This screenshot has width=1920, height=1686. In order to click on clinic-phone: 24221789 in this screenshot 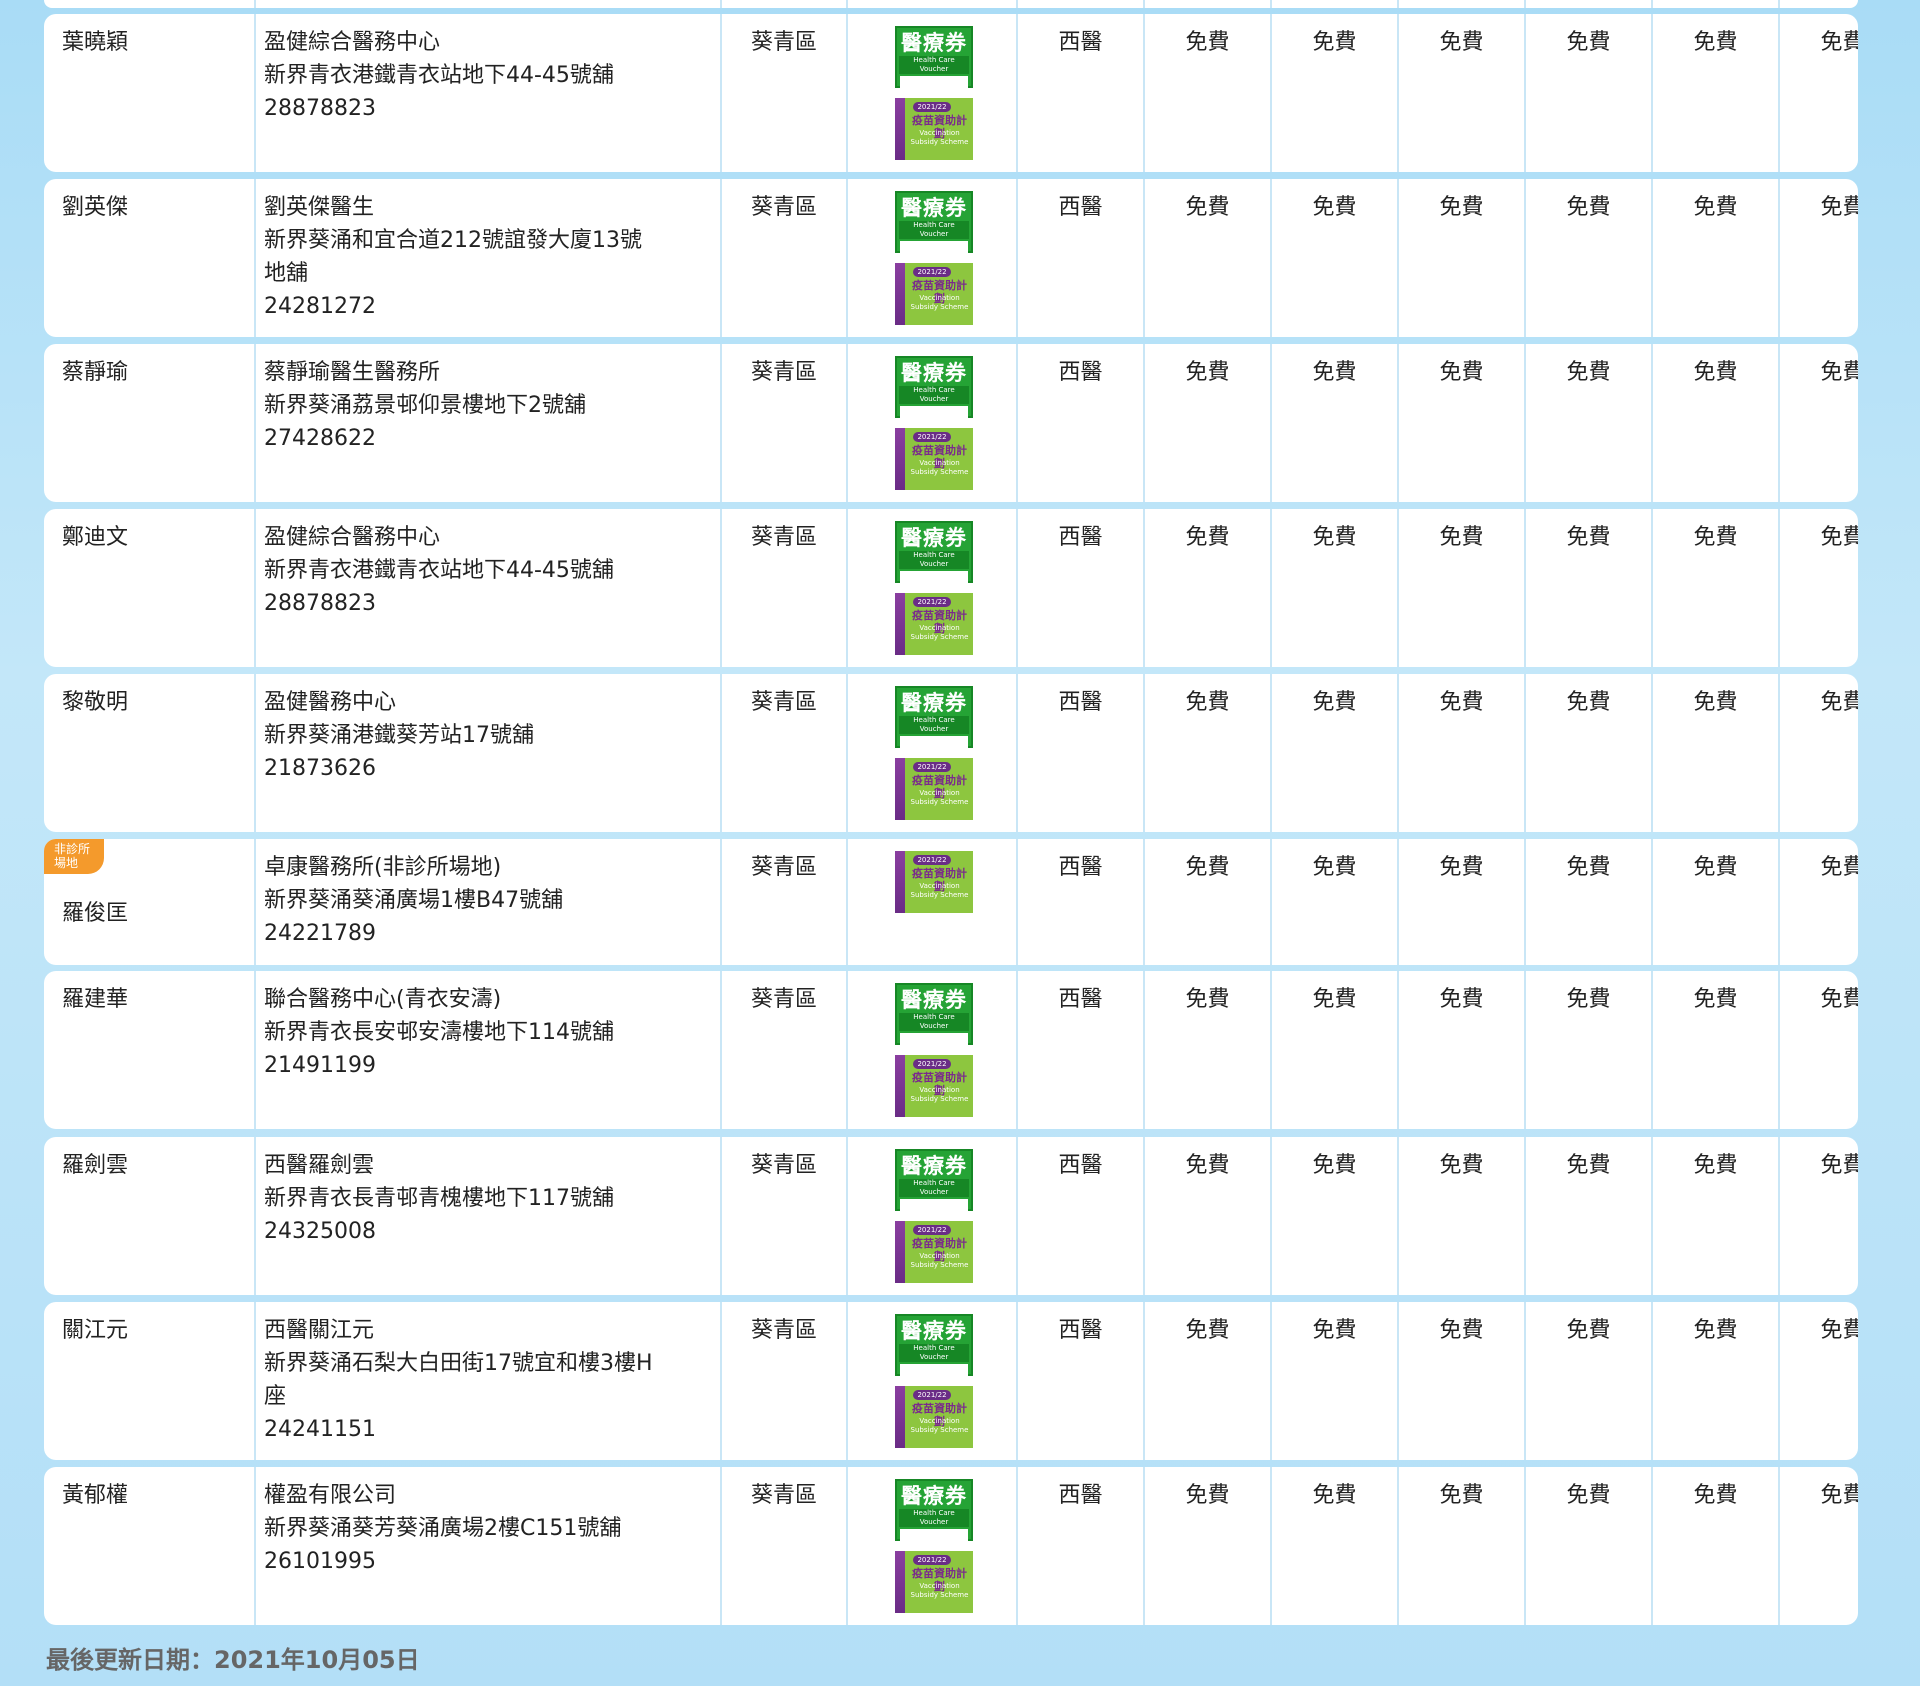, I will do `click(320, 933)`.